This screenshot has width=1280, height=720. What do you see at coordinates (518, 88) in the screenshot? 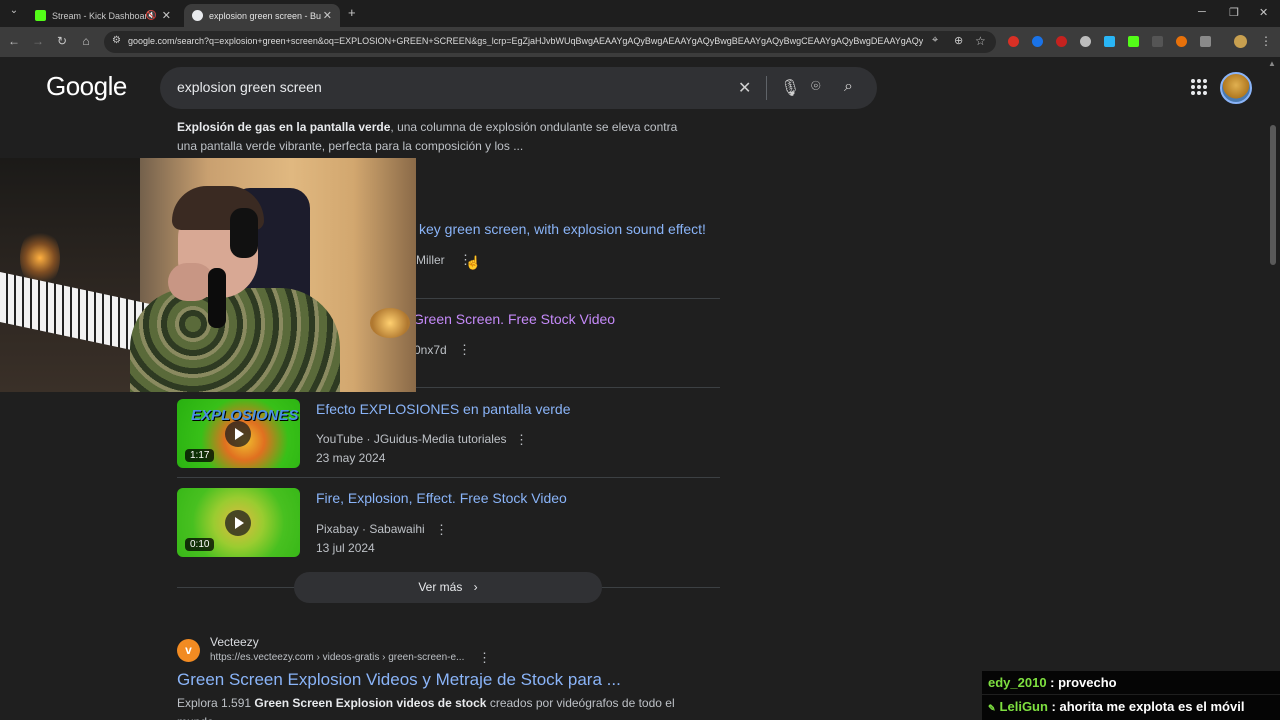
I see `search-bar: explosion green screen ✕ 🎙 ⌾ ⌕` at bounding box center [518, 88].